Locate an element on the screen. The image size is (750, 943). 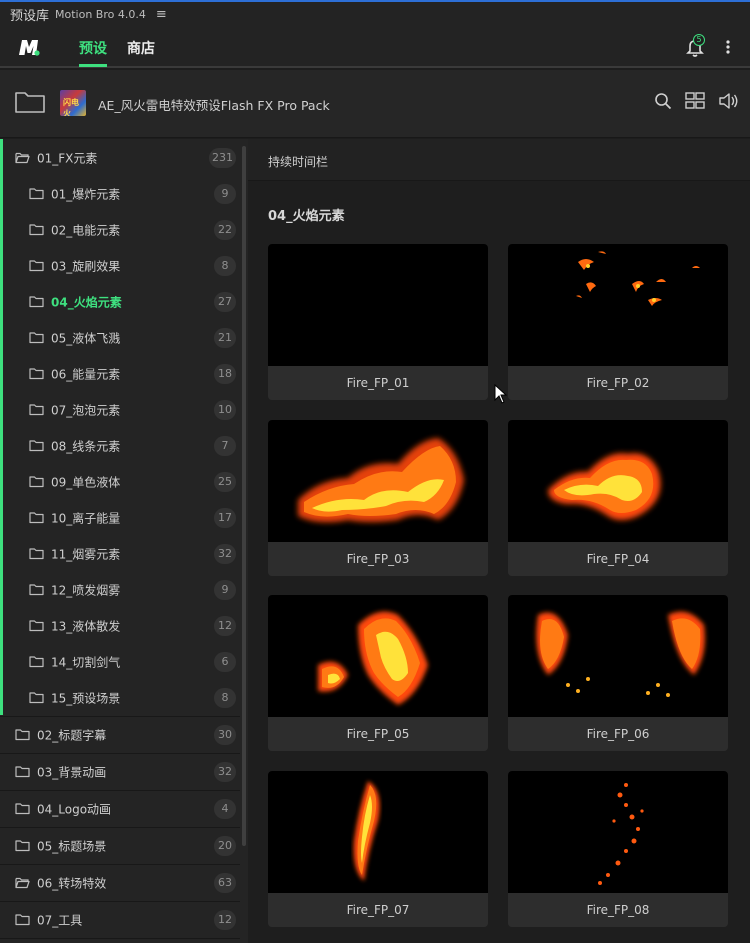
sidebar-item-count: 27 is located at coordinates (225, 302).